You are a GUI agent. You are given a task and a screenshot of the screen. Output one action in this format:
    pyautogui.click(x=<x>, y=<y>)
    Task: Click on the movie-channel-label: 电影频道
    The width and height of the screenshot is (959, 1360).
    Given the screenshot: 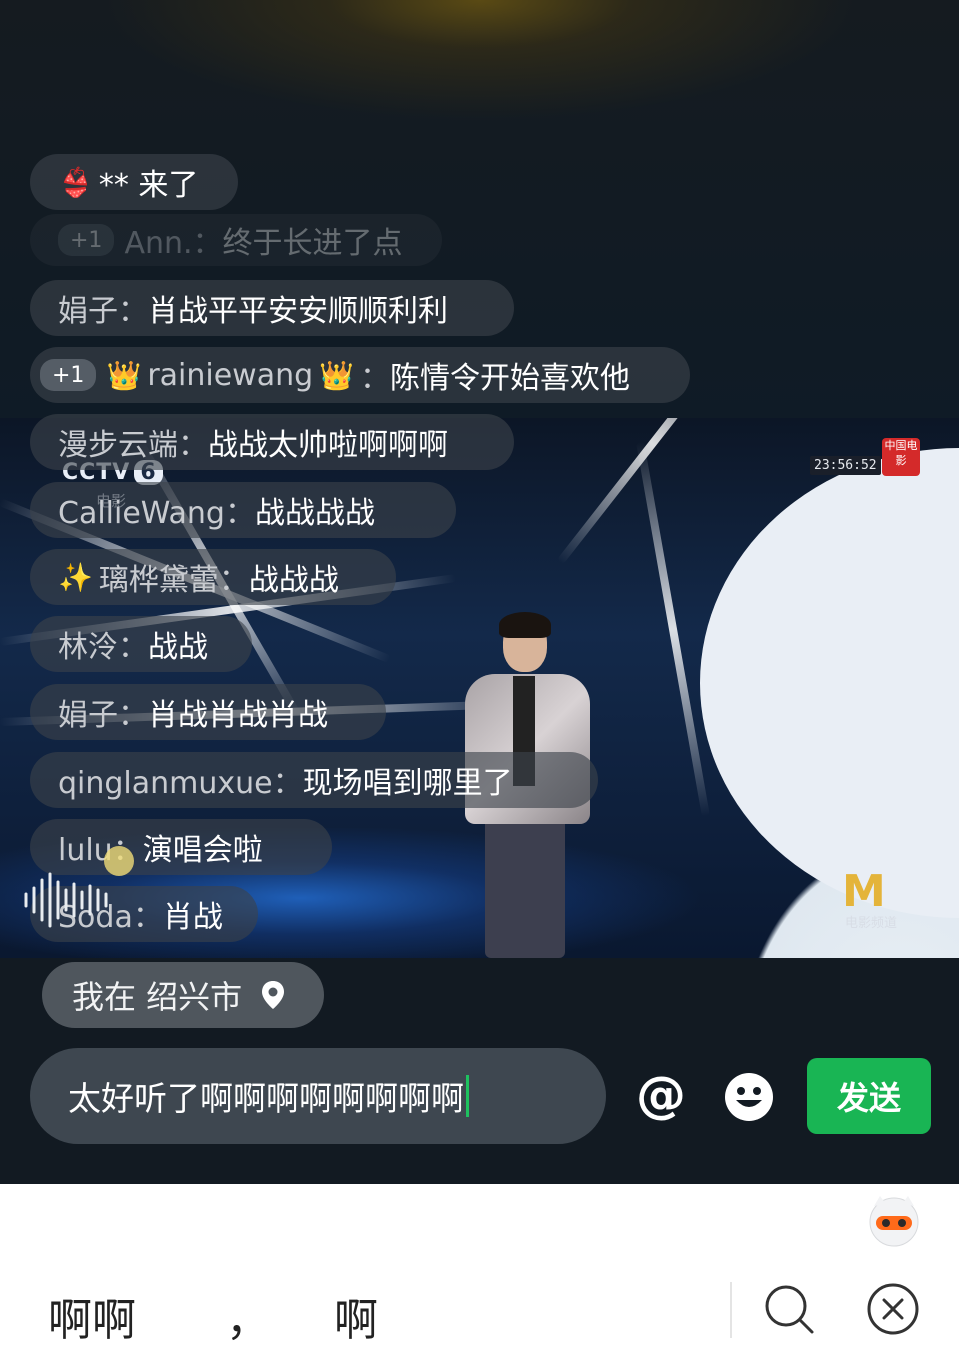 What is the action you would take?
    pyautogui.click(x=871, y=923)
    